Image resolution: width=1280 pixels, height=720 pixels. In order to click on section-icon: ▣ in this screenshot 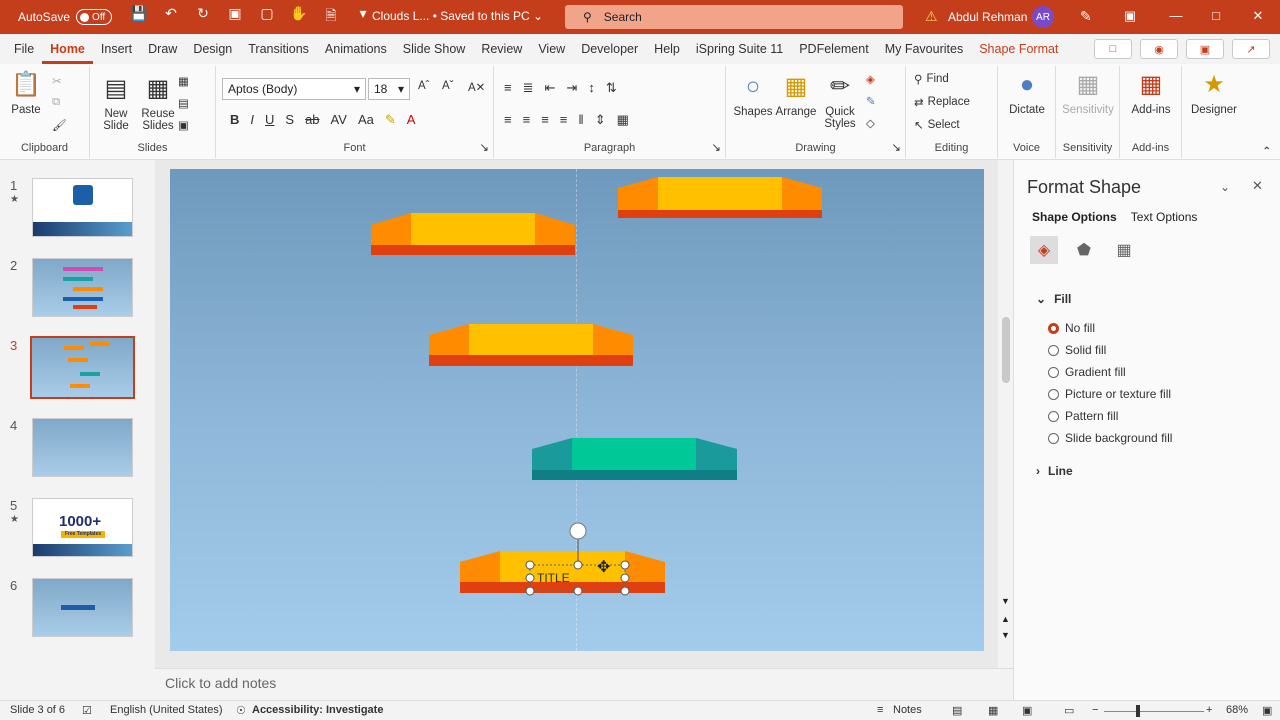, I will do `click(183, 125)`.